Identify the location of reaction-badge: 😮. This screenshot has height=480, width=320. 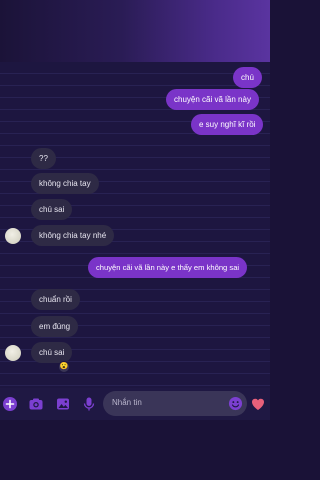
(64, 367).